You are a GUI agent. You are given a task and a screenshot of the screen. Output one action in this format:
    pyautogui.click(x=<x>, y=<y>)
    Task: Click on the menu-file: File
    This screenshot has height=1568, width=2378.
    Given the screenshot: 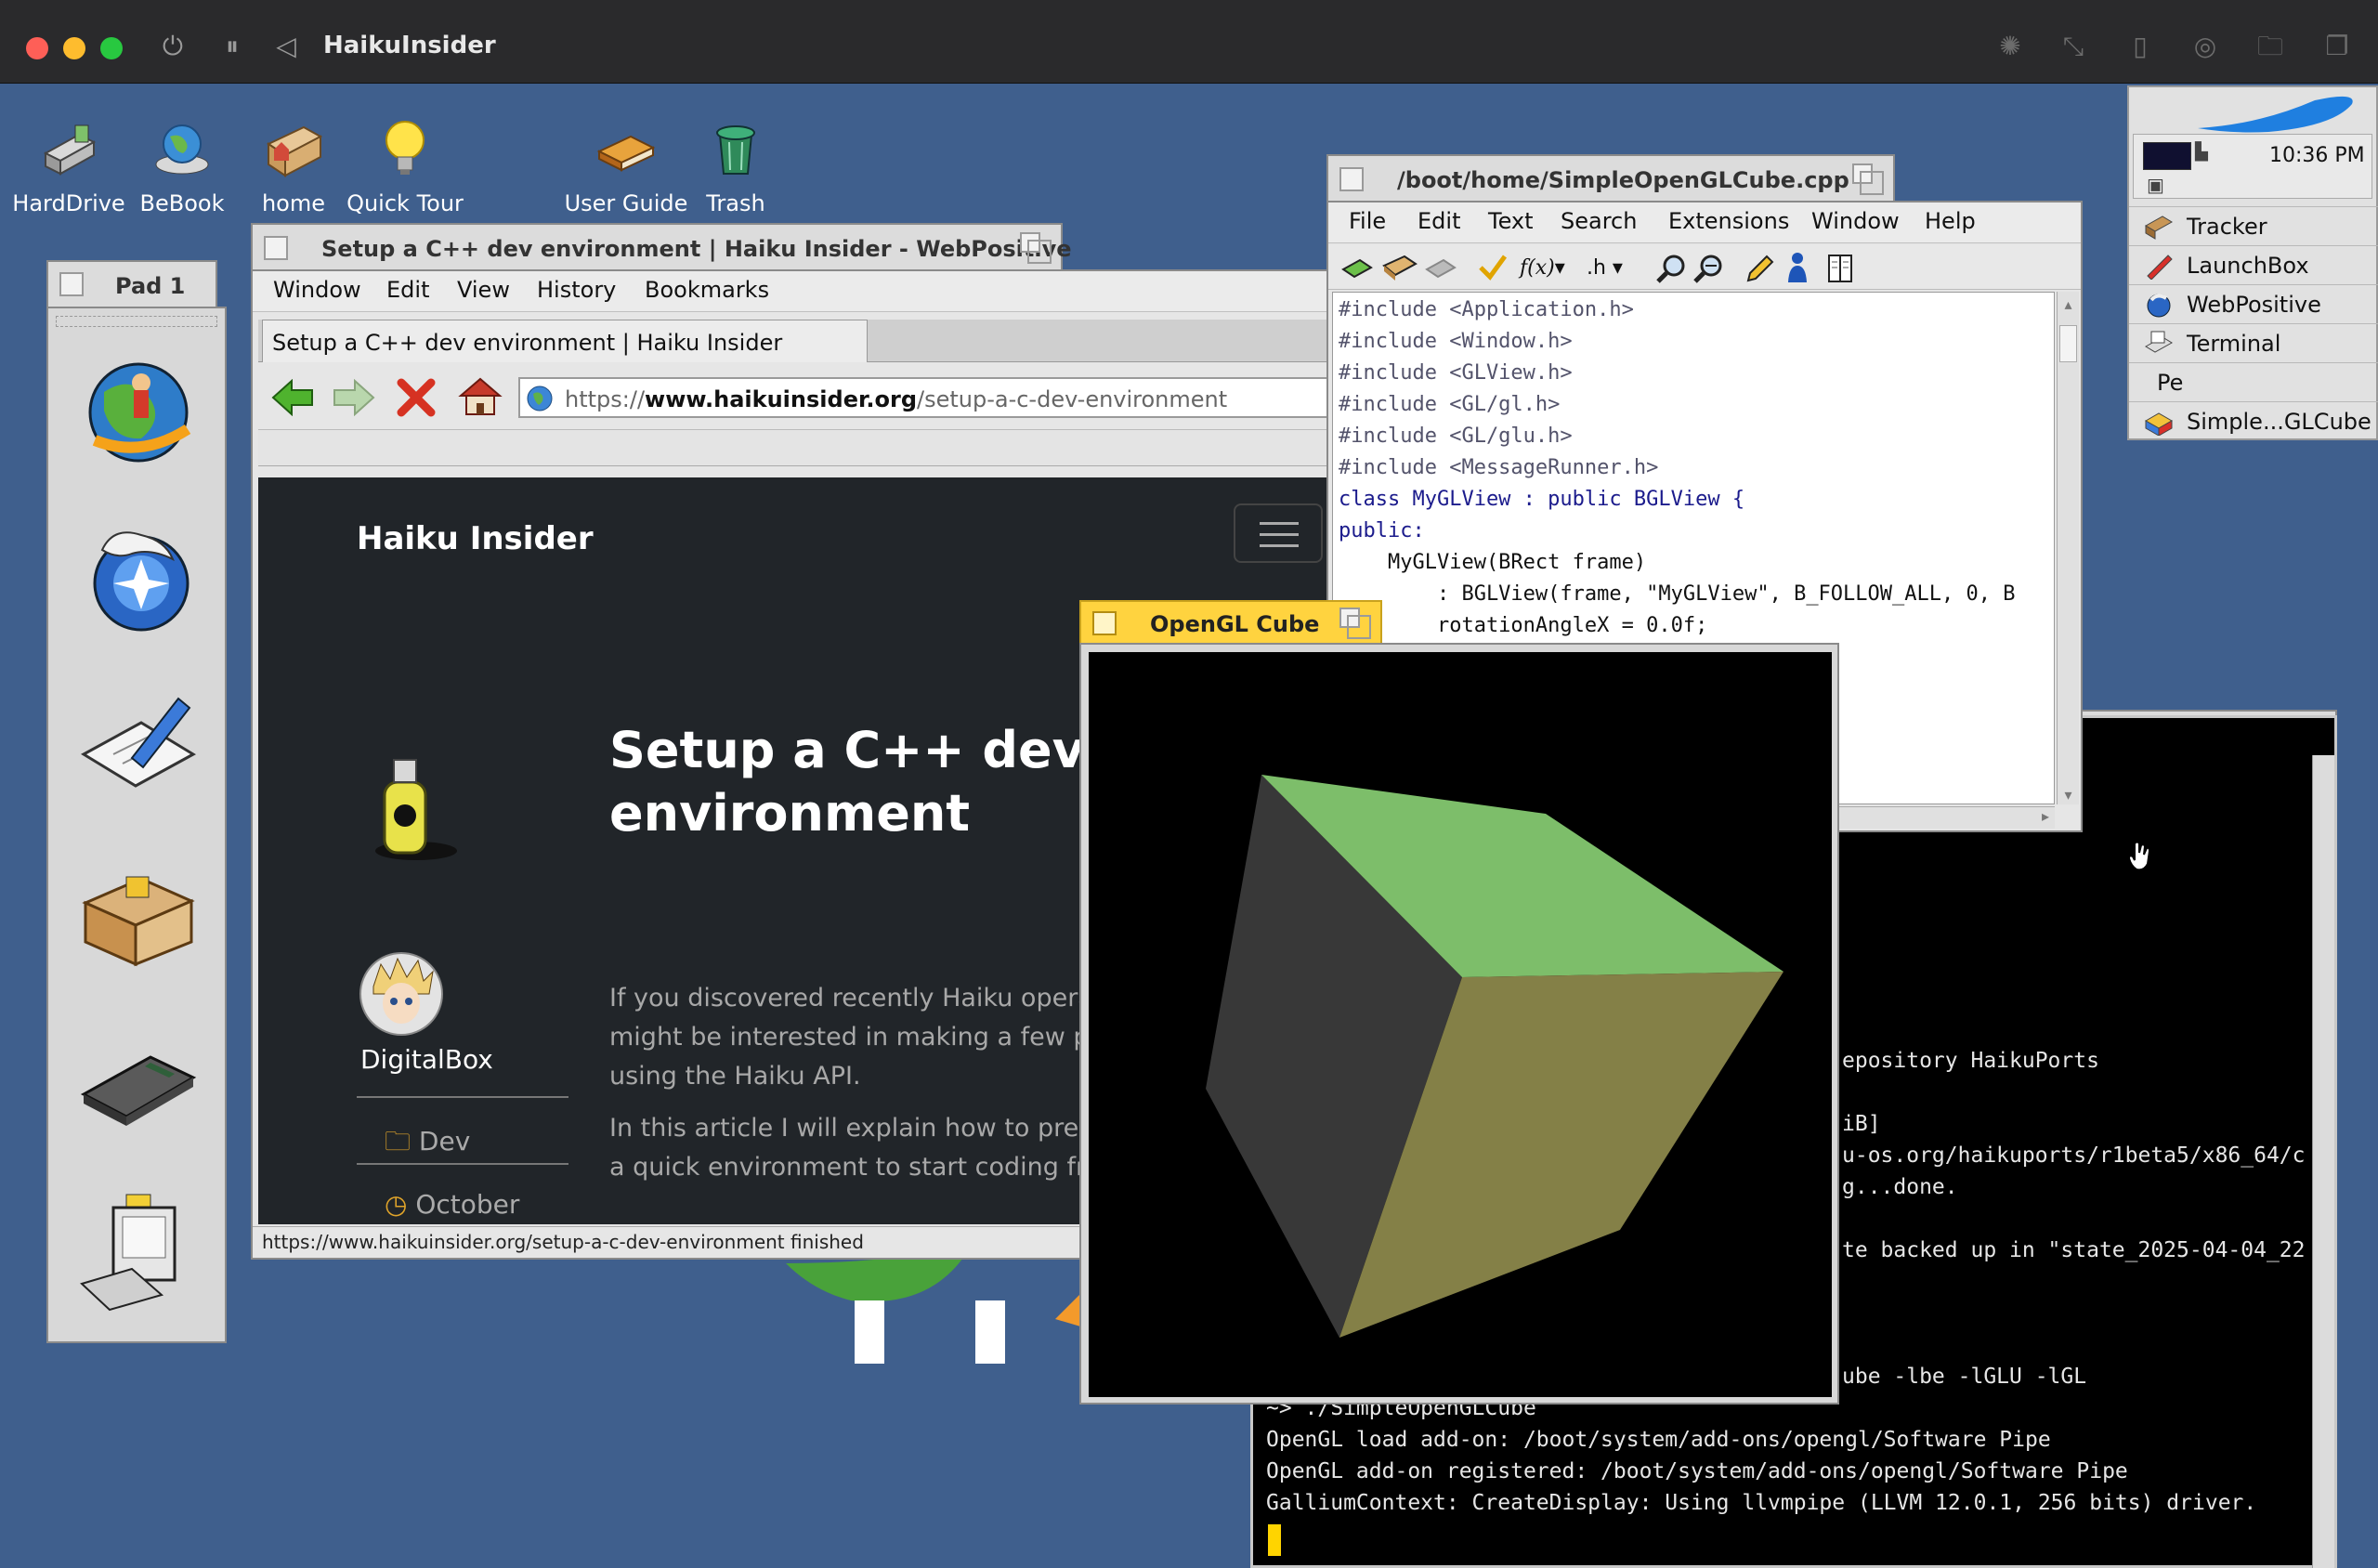 What is the action you would take?
    pyautogui.click(x=1367, y=221)
    